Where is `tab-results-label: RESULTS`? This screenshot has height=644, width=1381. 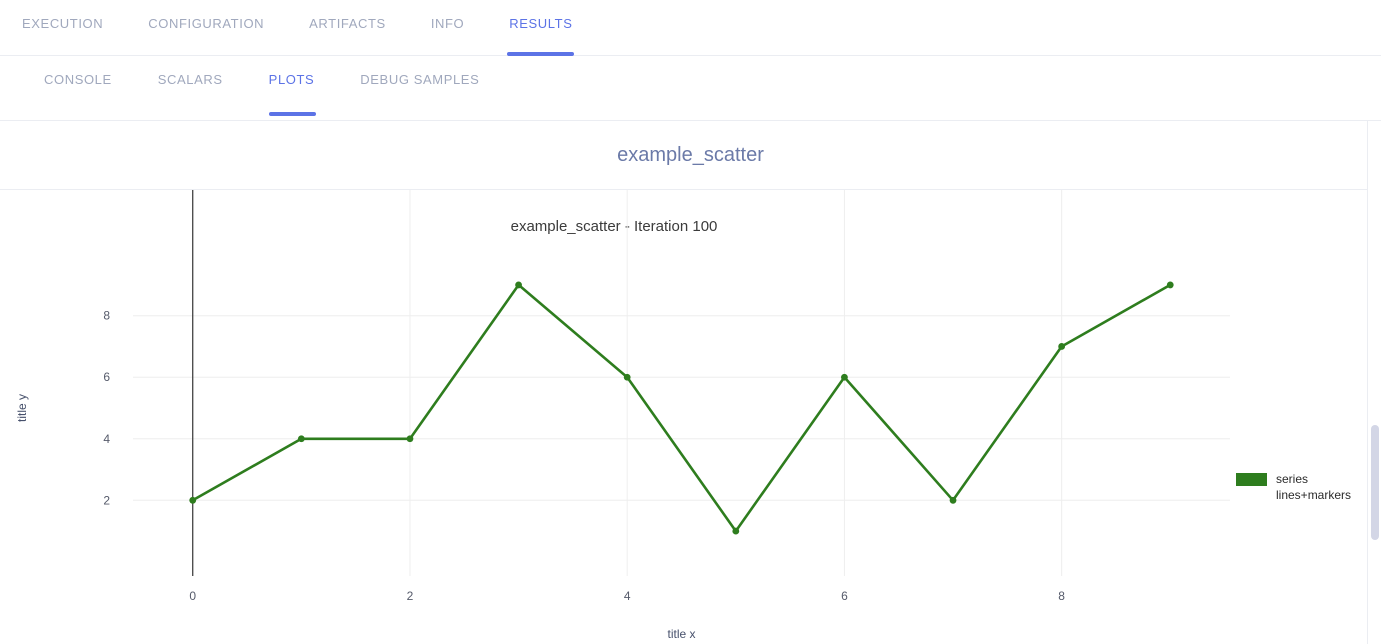
tab-results-label: RESULTS is located at coordinates (541, 23).